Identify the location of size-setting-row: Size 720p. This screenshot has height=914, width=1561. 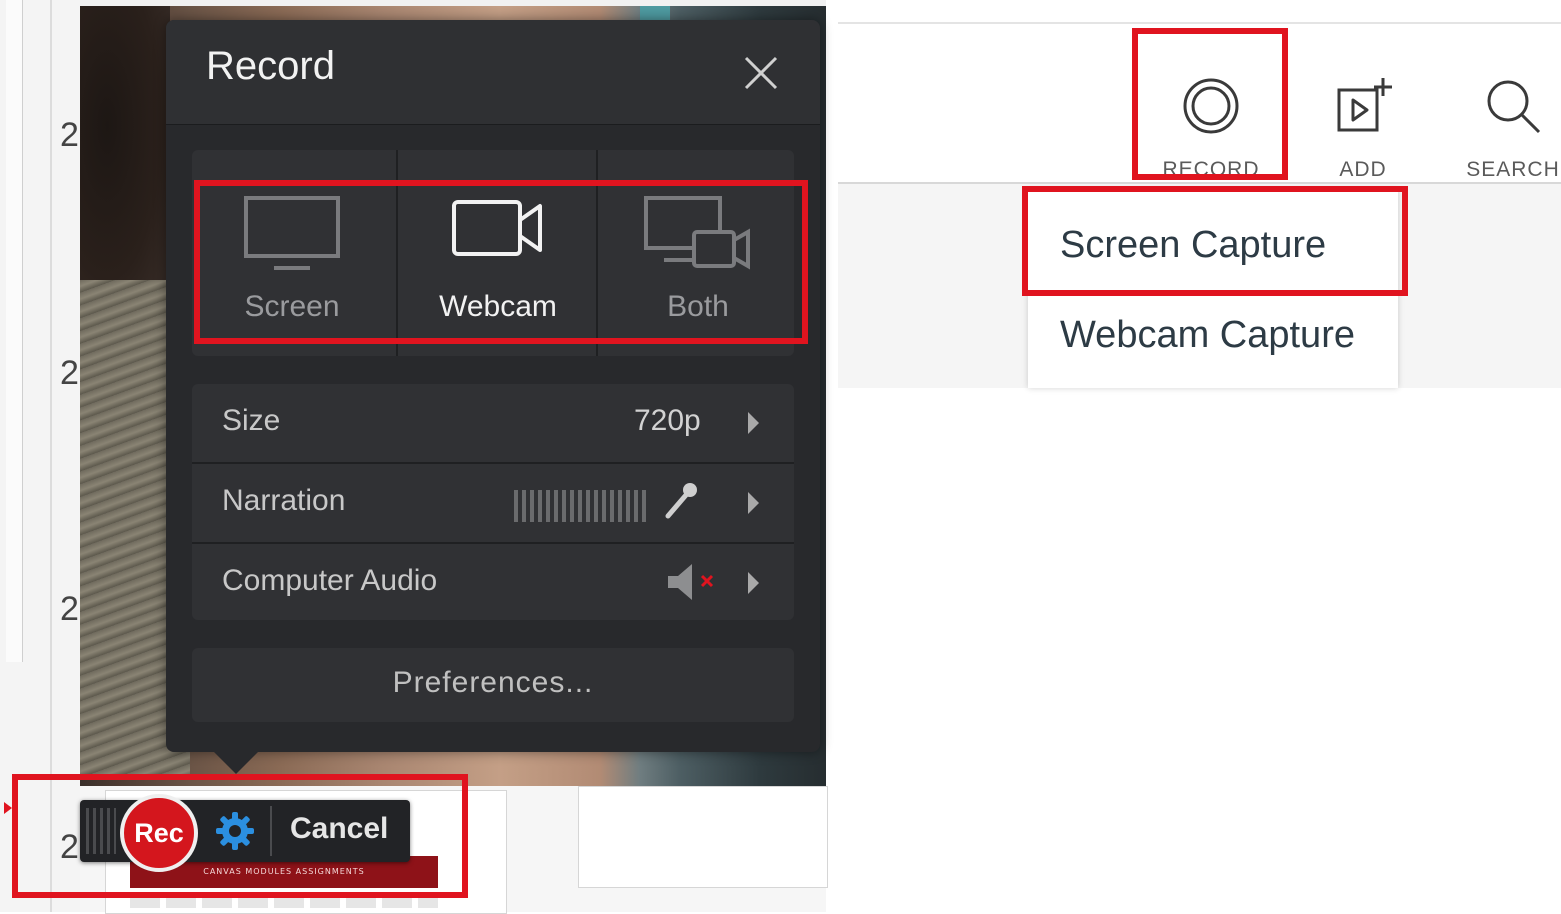
(493, 422).